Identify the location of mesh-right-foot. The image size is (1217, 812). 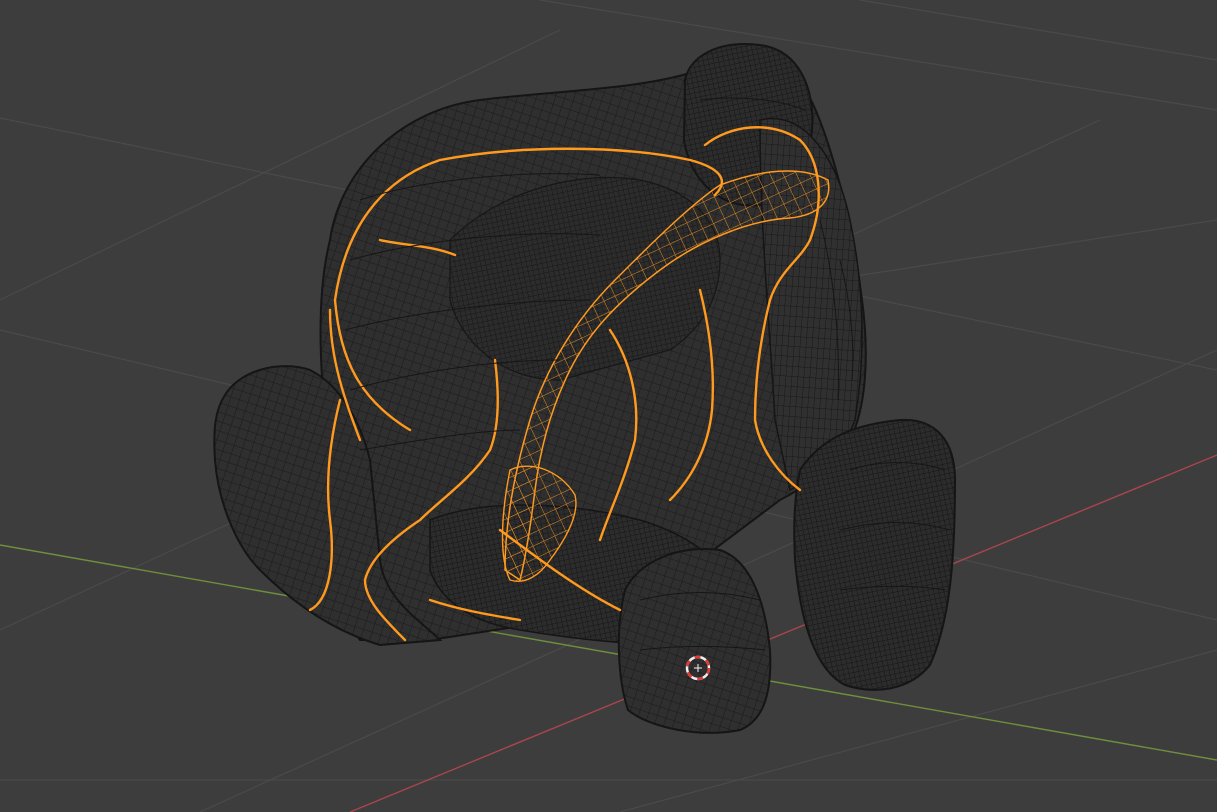
(875, 554).